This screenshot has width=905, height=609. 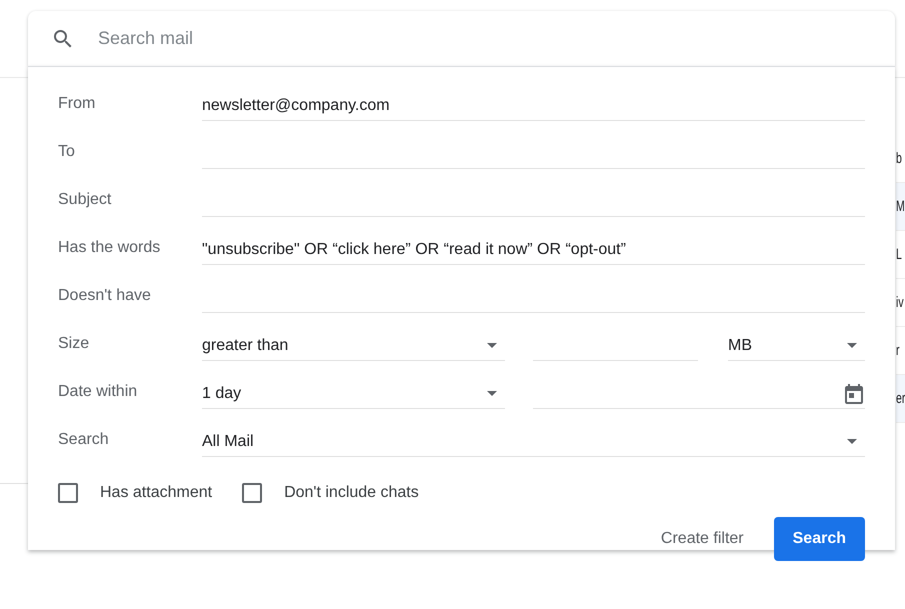 I want to click on text-field: "unsubscribe" OR “click here” OR “read it now” OR “opt-out”, so click(x=533, y=250).